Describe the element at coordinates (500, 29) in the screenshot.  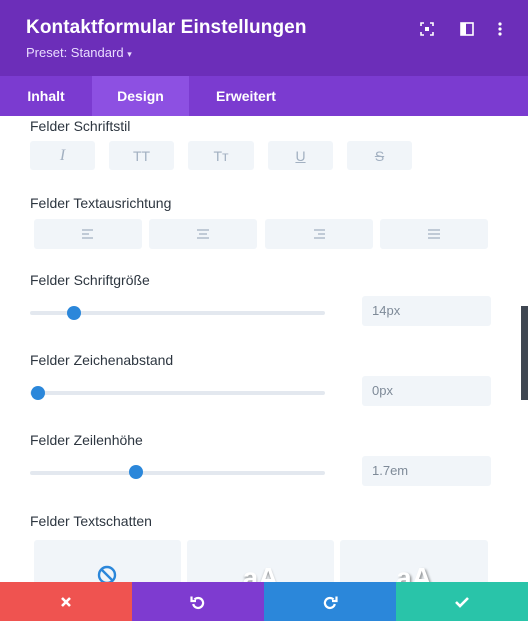
I see `more-options-icon` at that location.